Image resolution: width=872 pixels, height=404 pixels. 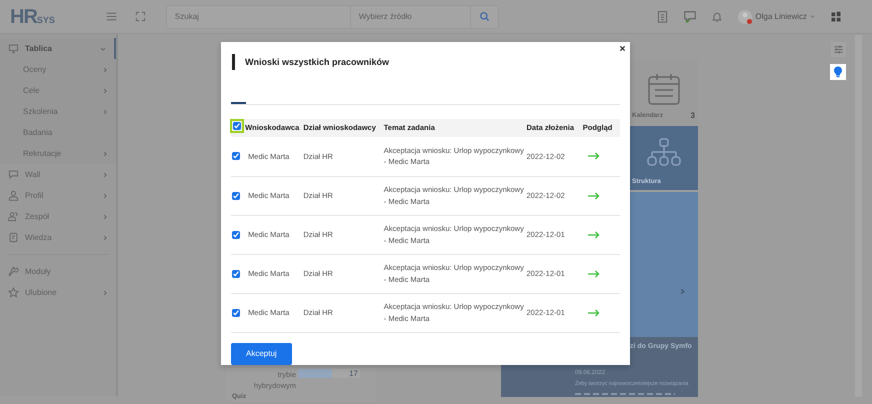 What do you see at coordinates (34, 70) in the screenshot?
I see `sidebar-label: Oceny` at bounding box center [34, 70].